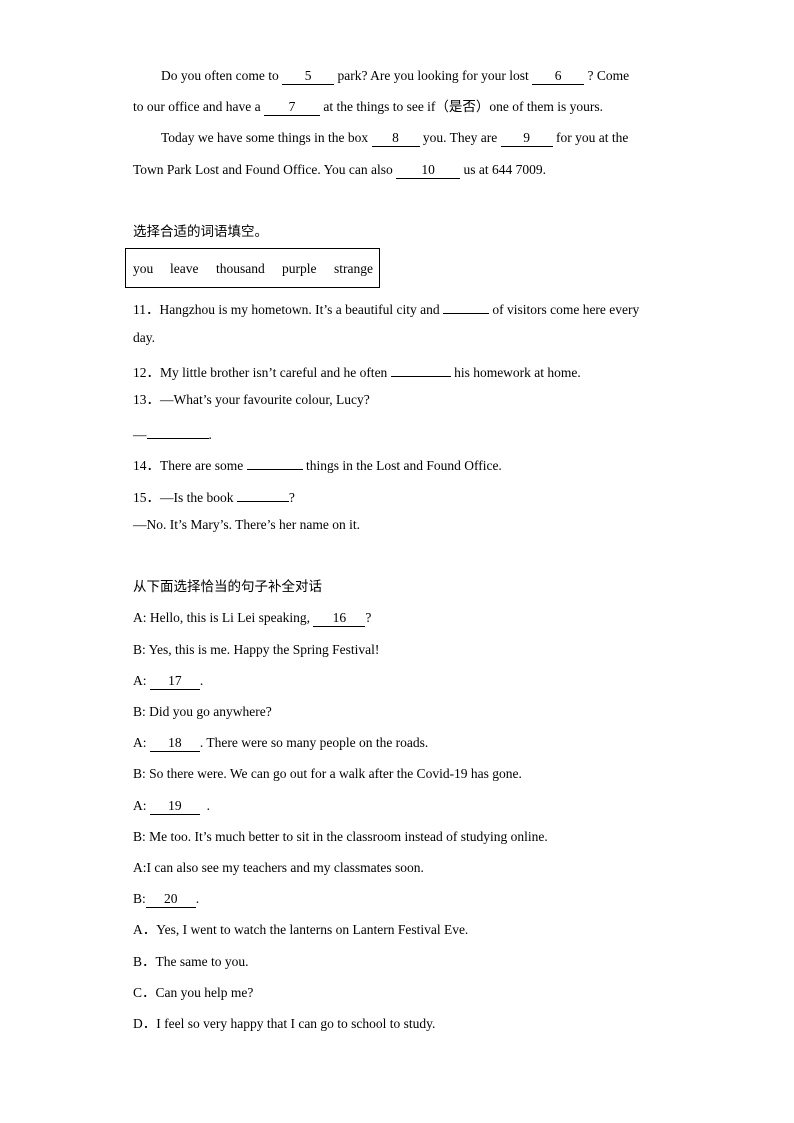 Image resolution: width=794 pixels, height=1123 pixels. Describe the element at coordinates (223, 617) in the screenshot. I see `text-segment: A: Hello, this is Li Lei speaking,` at that location.